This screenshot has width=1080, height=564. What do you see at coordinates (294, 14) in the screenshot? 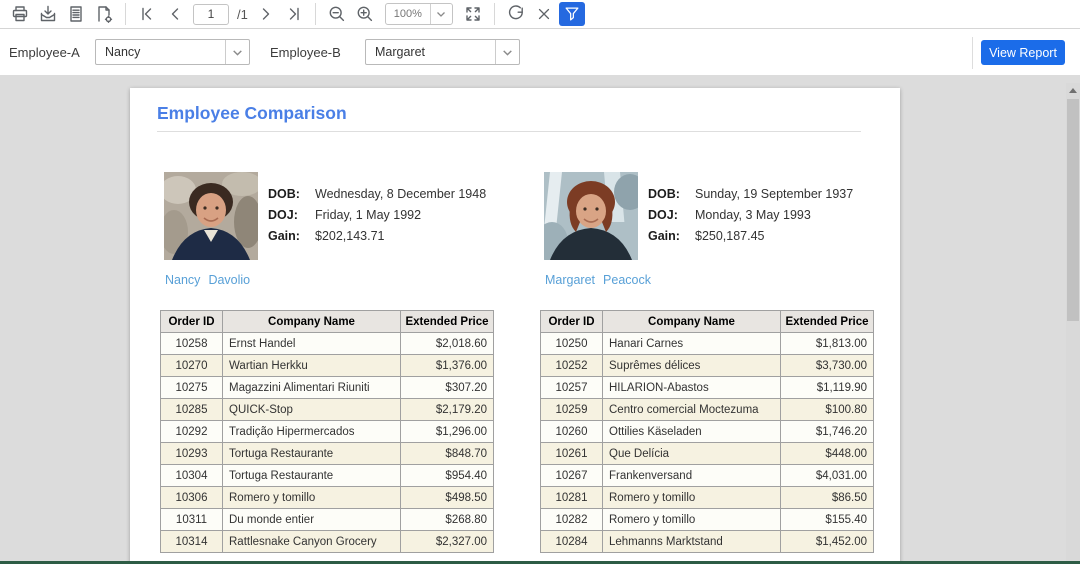
I see `last-page-button` at bounding box center [294, 14].